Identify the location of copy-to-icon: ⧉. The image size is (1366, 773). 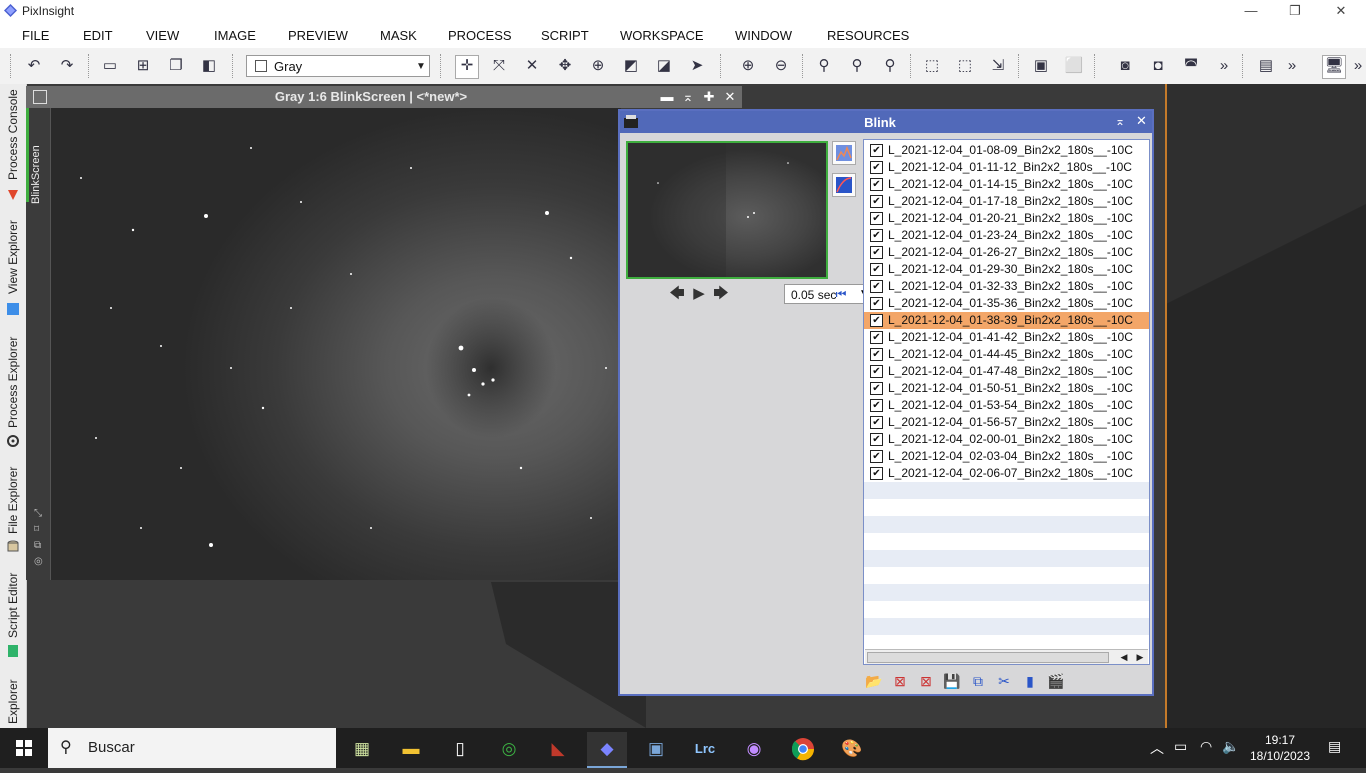
(978, 681).